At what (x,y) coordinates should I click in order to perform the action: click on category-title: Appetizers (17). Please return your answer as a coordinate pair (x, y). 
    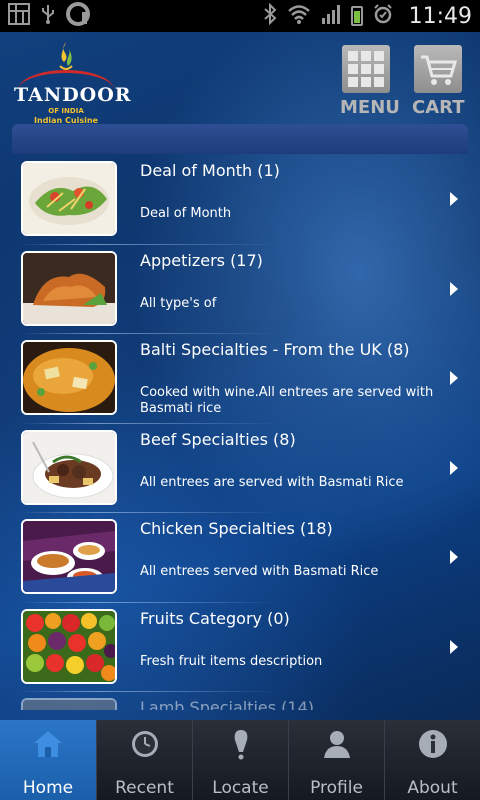
    Looking at the image, I should click on (201, 260).